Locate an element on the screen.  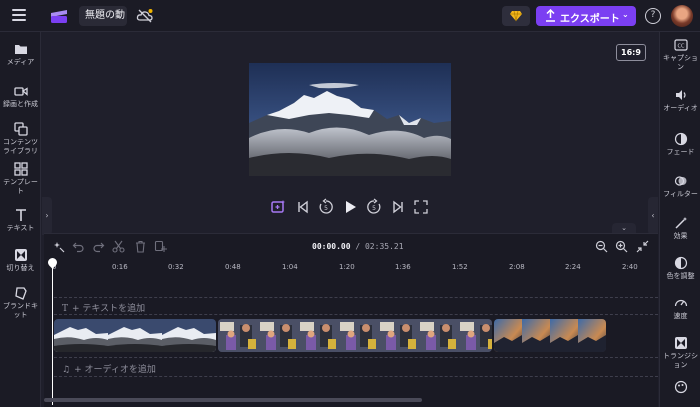
zoom-out-icon is located at coordinates (601, 246).